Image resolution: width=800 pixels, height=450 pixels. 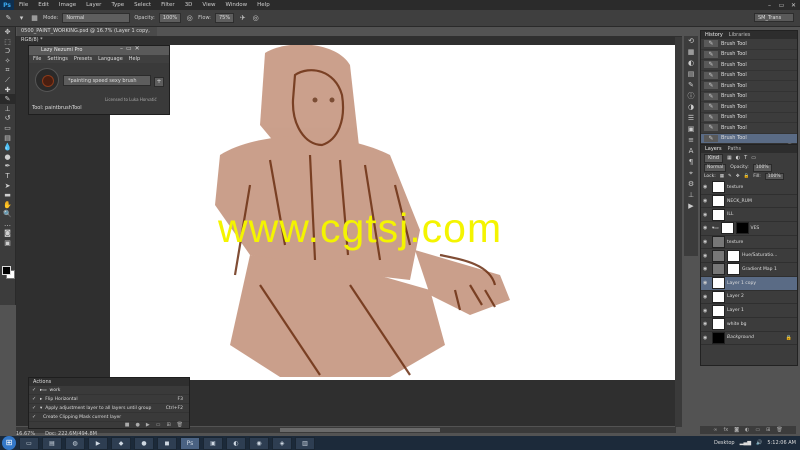 What do you see at coordinates (134, 59) in the screenshot?
I see `ln-menu-help: Help` at bounding box center [134, 59].